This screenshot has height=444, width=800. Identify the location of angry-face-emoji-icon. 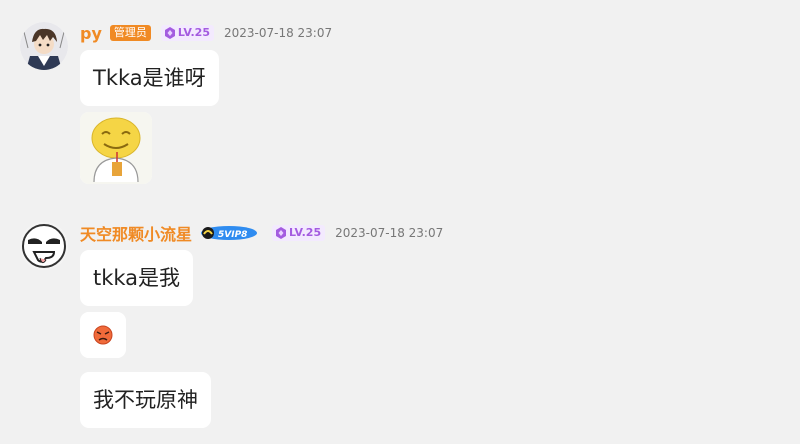
(103, 335).